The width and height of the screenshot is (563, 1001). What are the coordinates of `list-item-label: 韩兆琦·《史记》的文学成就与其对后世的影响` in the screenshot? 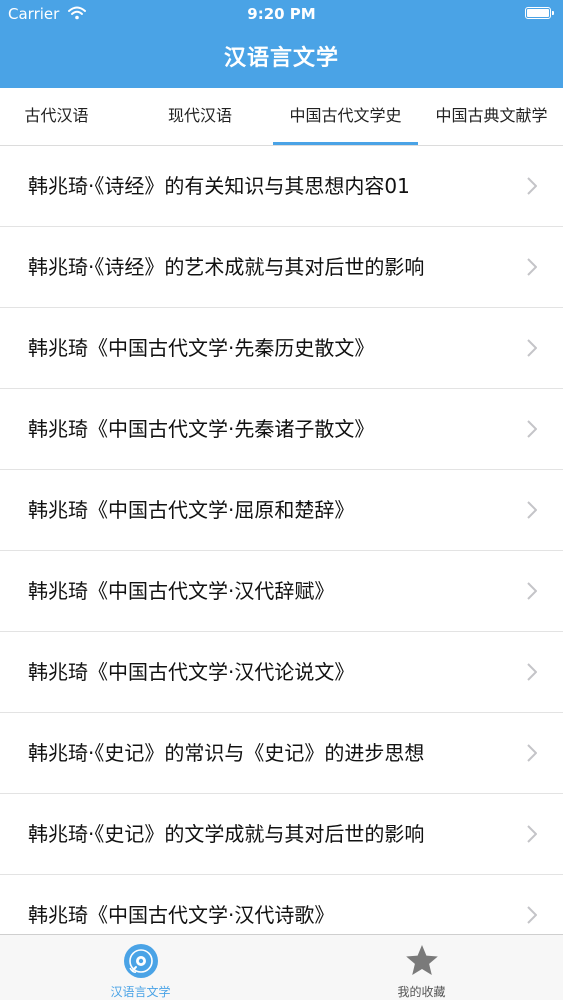 It's located at (226, 834).